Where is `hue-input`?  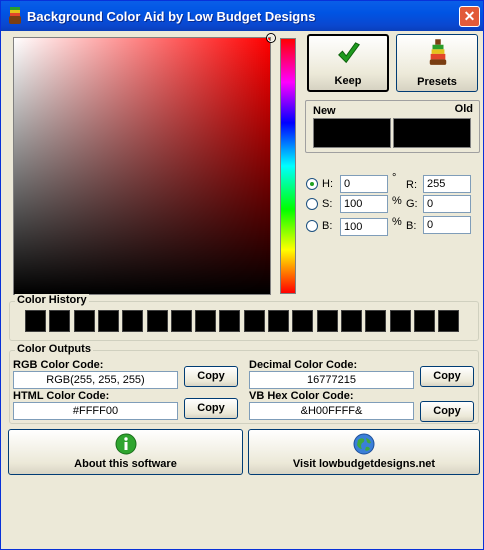
hue-input is located at coordinates (364, 184).